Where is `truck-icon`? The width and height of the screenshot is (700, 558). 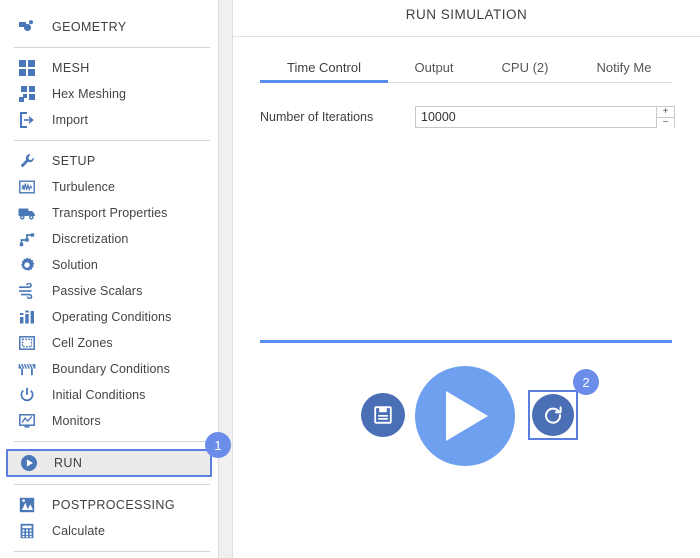 truck-icon is located at coordinates (27, 213).